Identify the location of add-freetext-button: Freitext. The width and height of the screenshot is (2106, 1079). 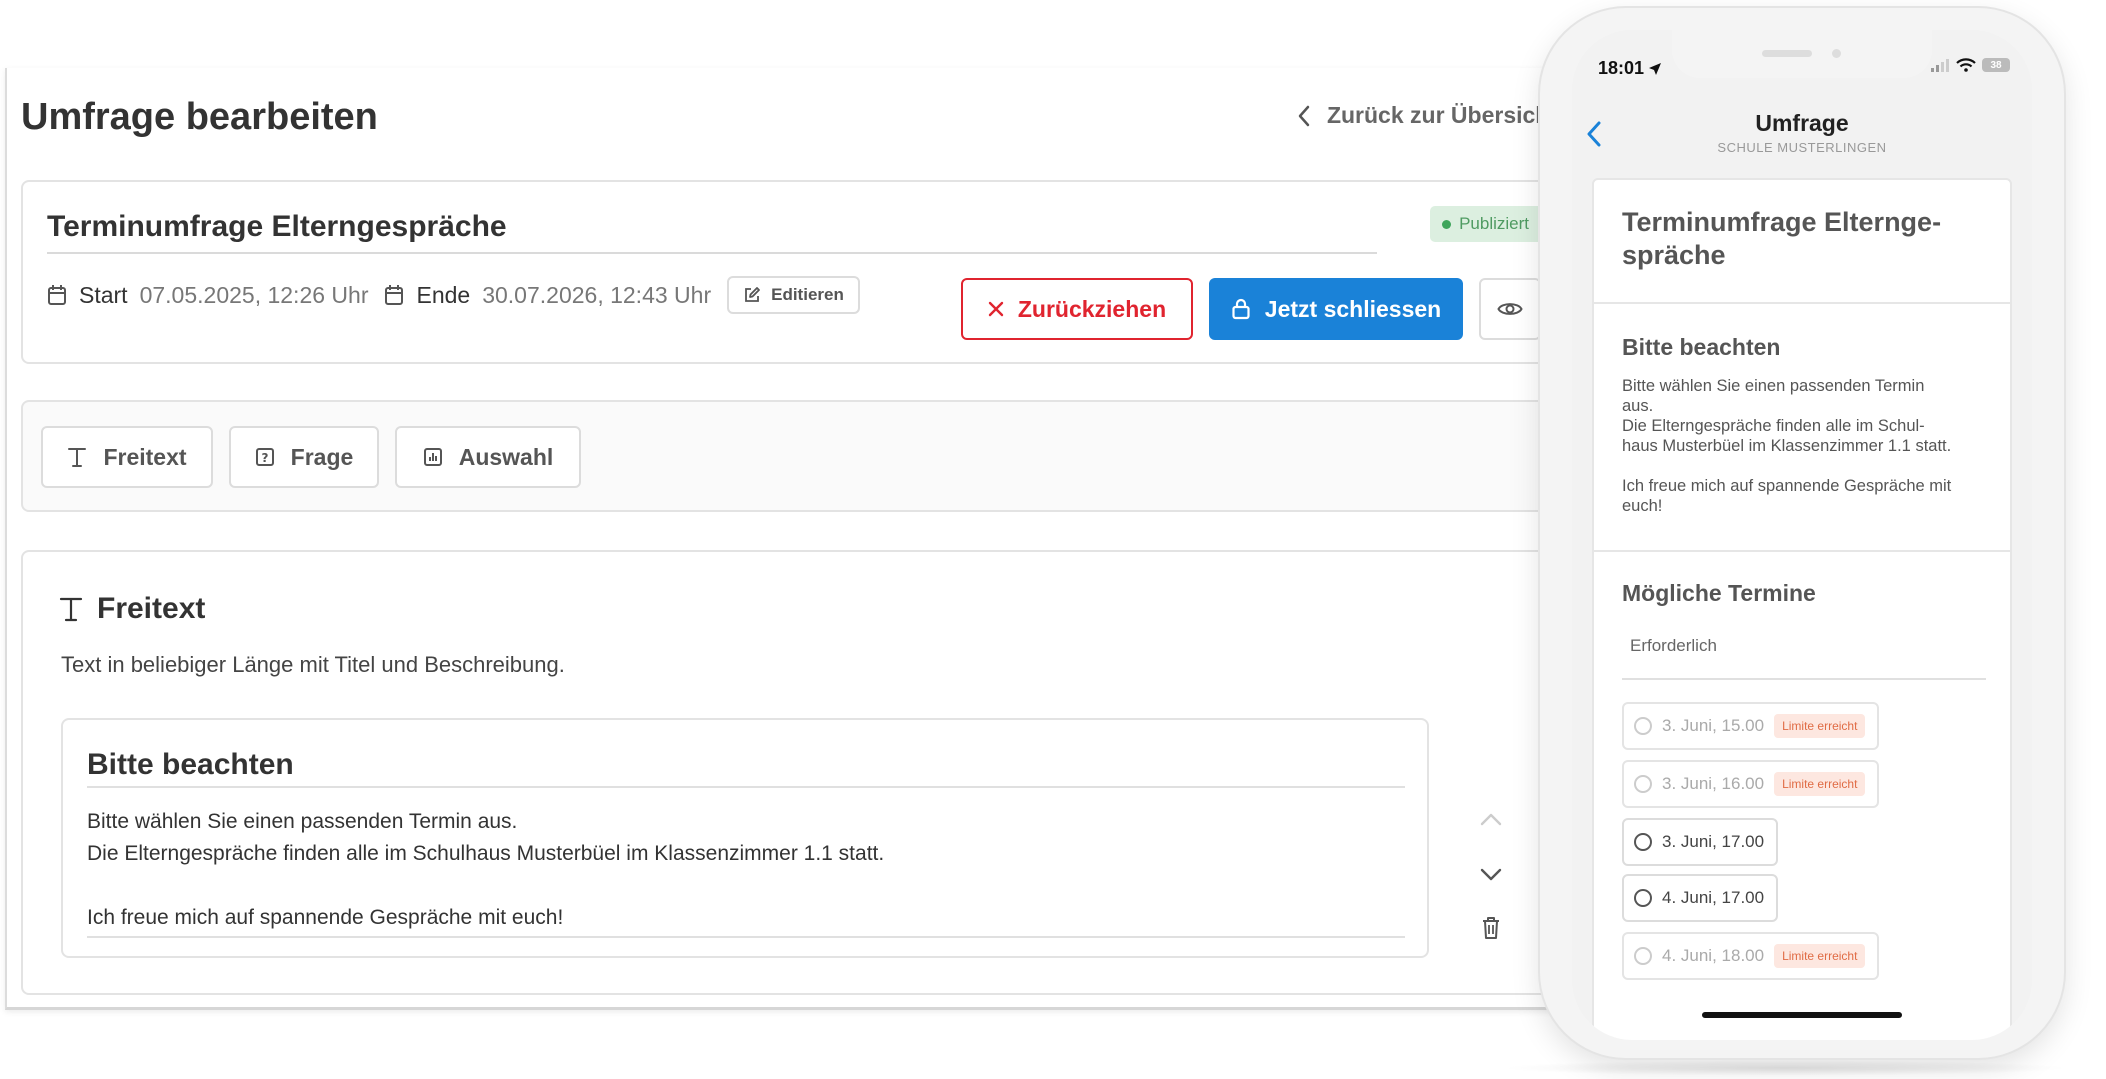
(127, 457).